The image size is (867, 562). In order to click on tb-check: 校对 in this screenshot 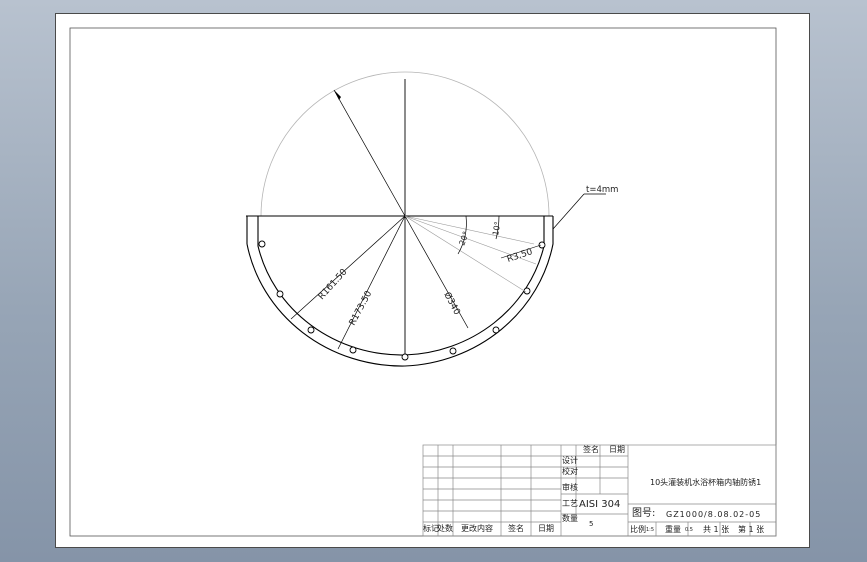, I will do `click(570, 471)`.